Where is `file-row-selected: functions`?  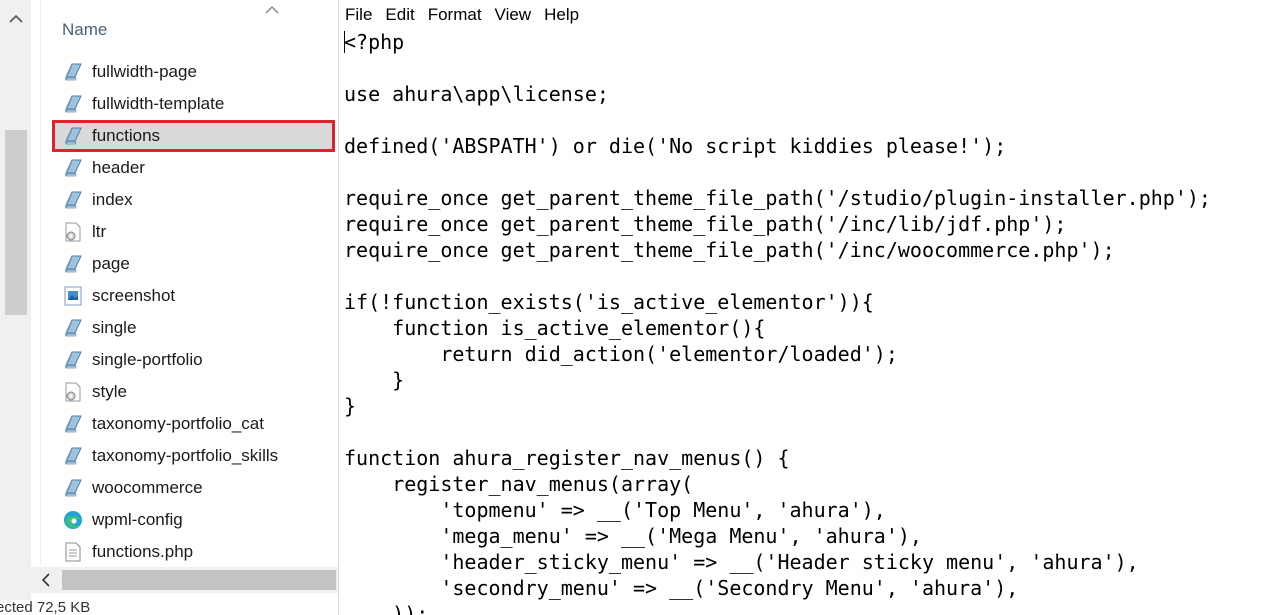 file-row-selected: functions is located at coordinates (193, 136).